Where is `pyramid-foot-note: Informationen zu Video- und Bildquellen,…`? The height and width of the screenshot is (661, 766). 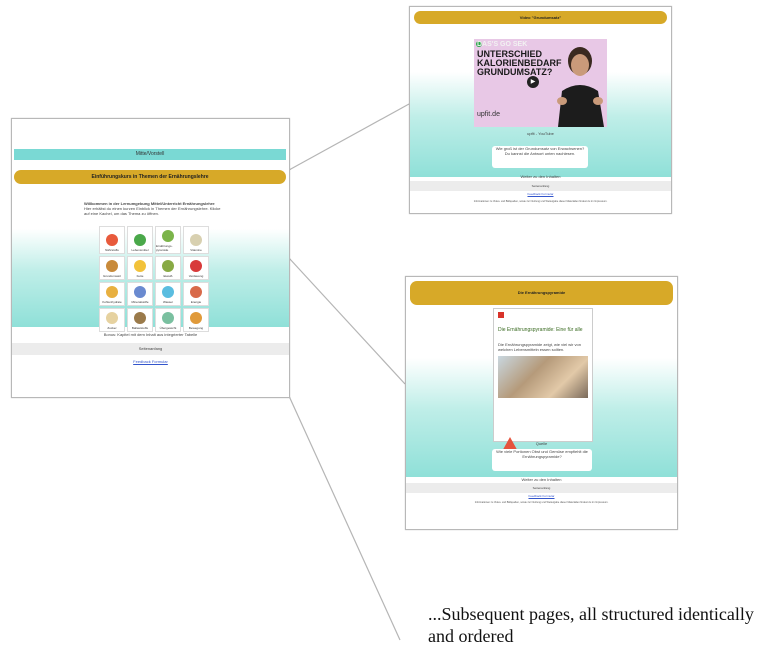 pyramid-foot-note: Informationen zu Video- und Bildquellen,… is located at coordinates (541, 502).